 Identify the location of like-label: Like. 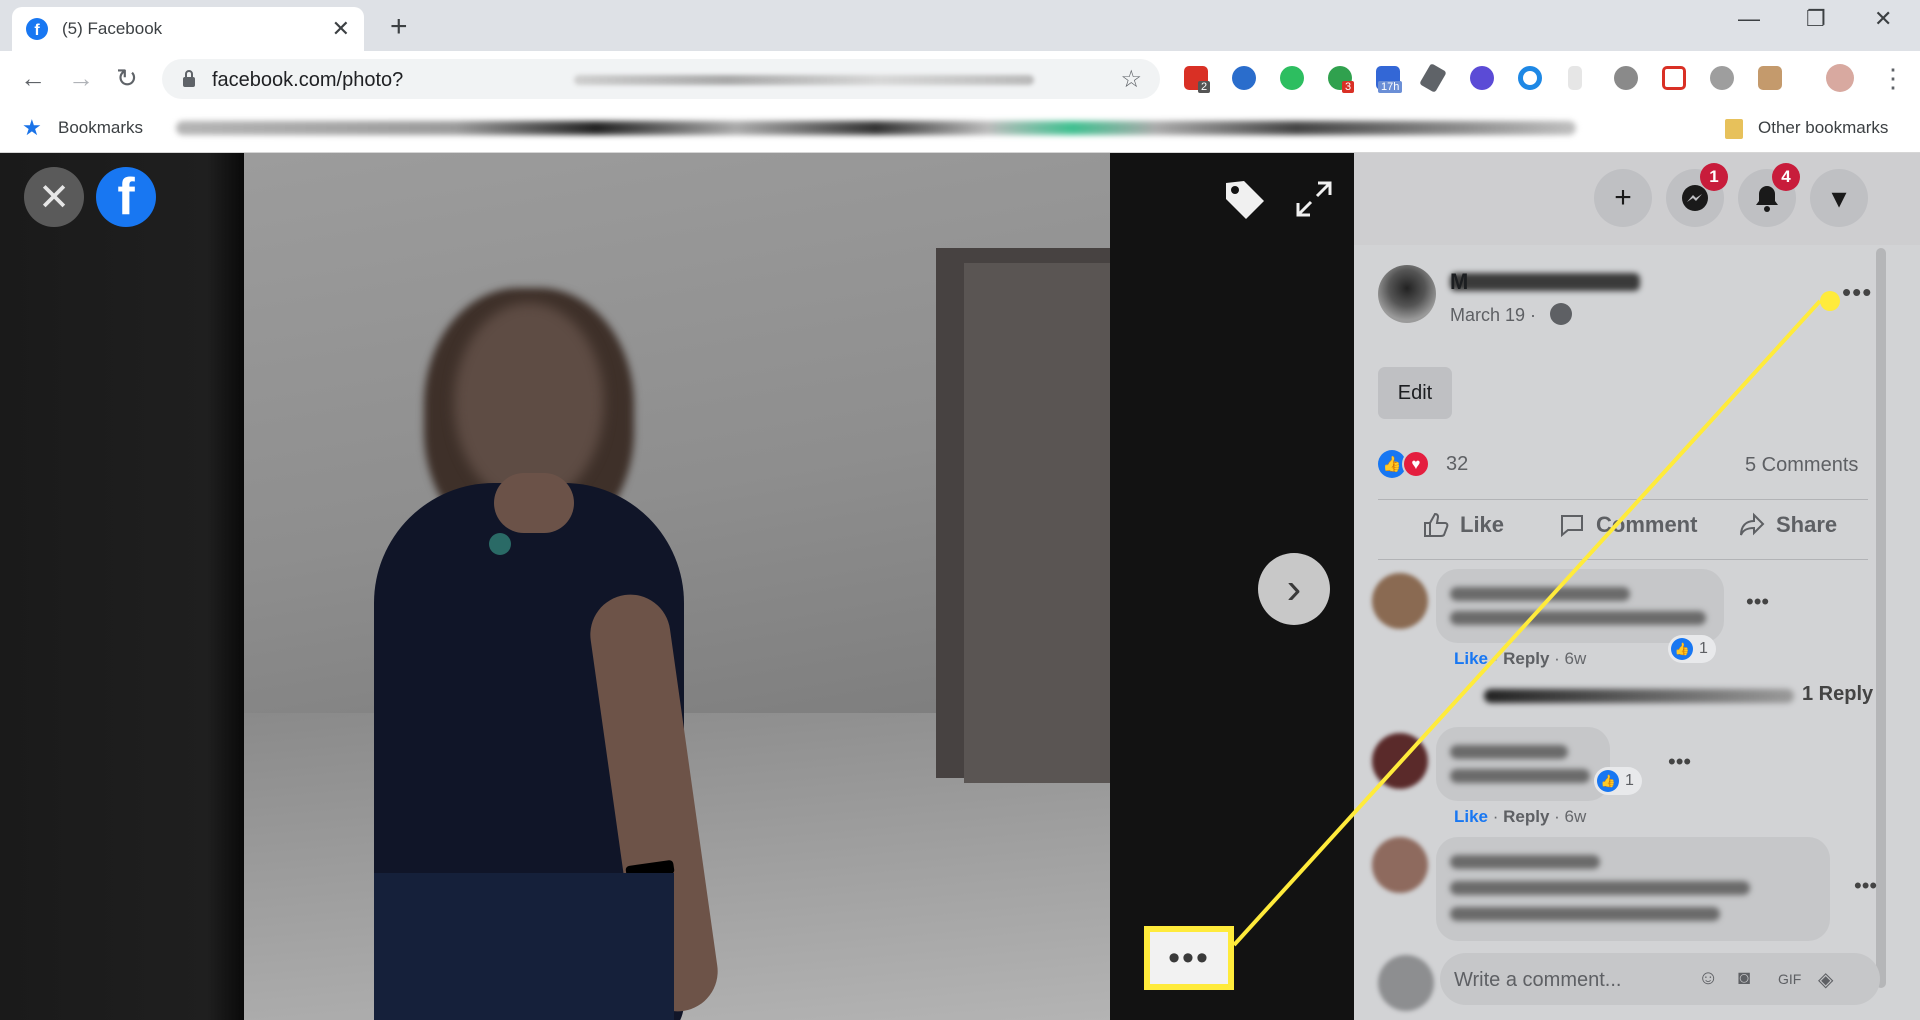
(1482, 524).